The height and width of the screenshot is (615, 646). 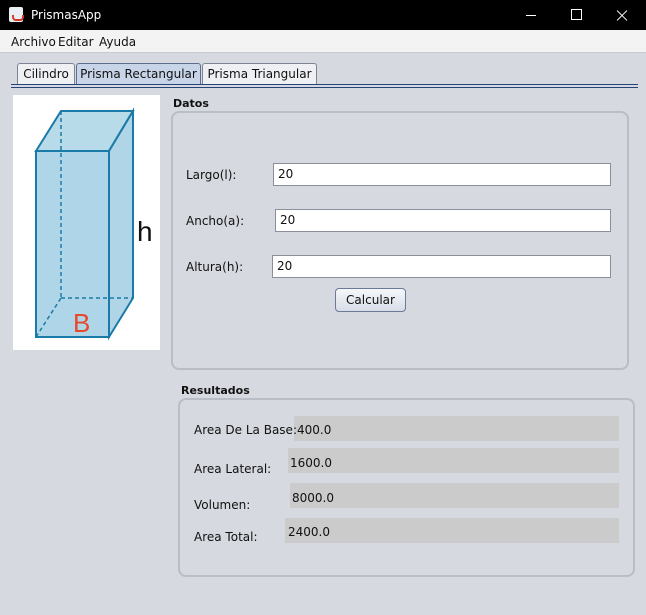 I want to click on area-lateral-field, so click(x=453, y=460).